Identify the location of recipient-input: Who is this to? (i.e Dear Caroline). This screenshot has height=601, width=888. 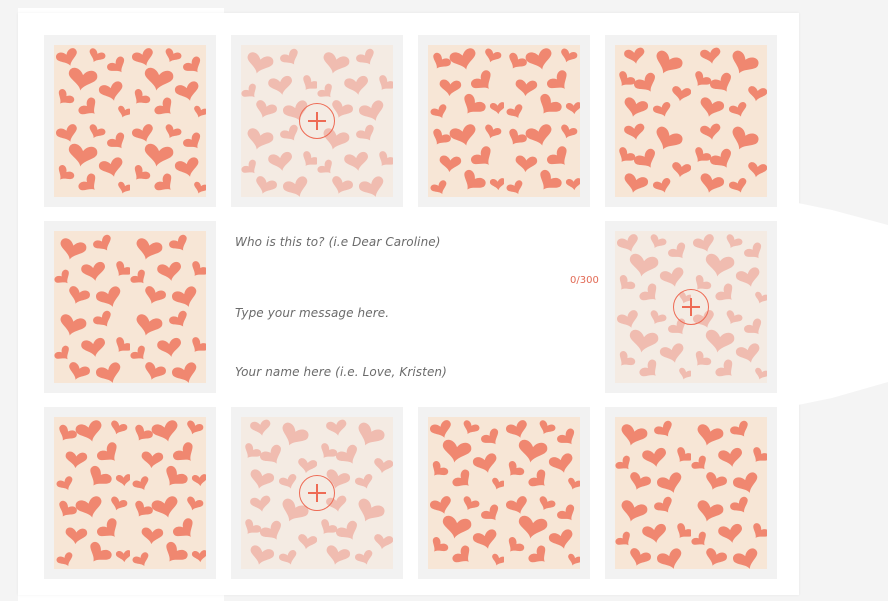
(338, 242).